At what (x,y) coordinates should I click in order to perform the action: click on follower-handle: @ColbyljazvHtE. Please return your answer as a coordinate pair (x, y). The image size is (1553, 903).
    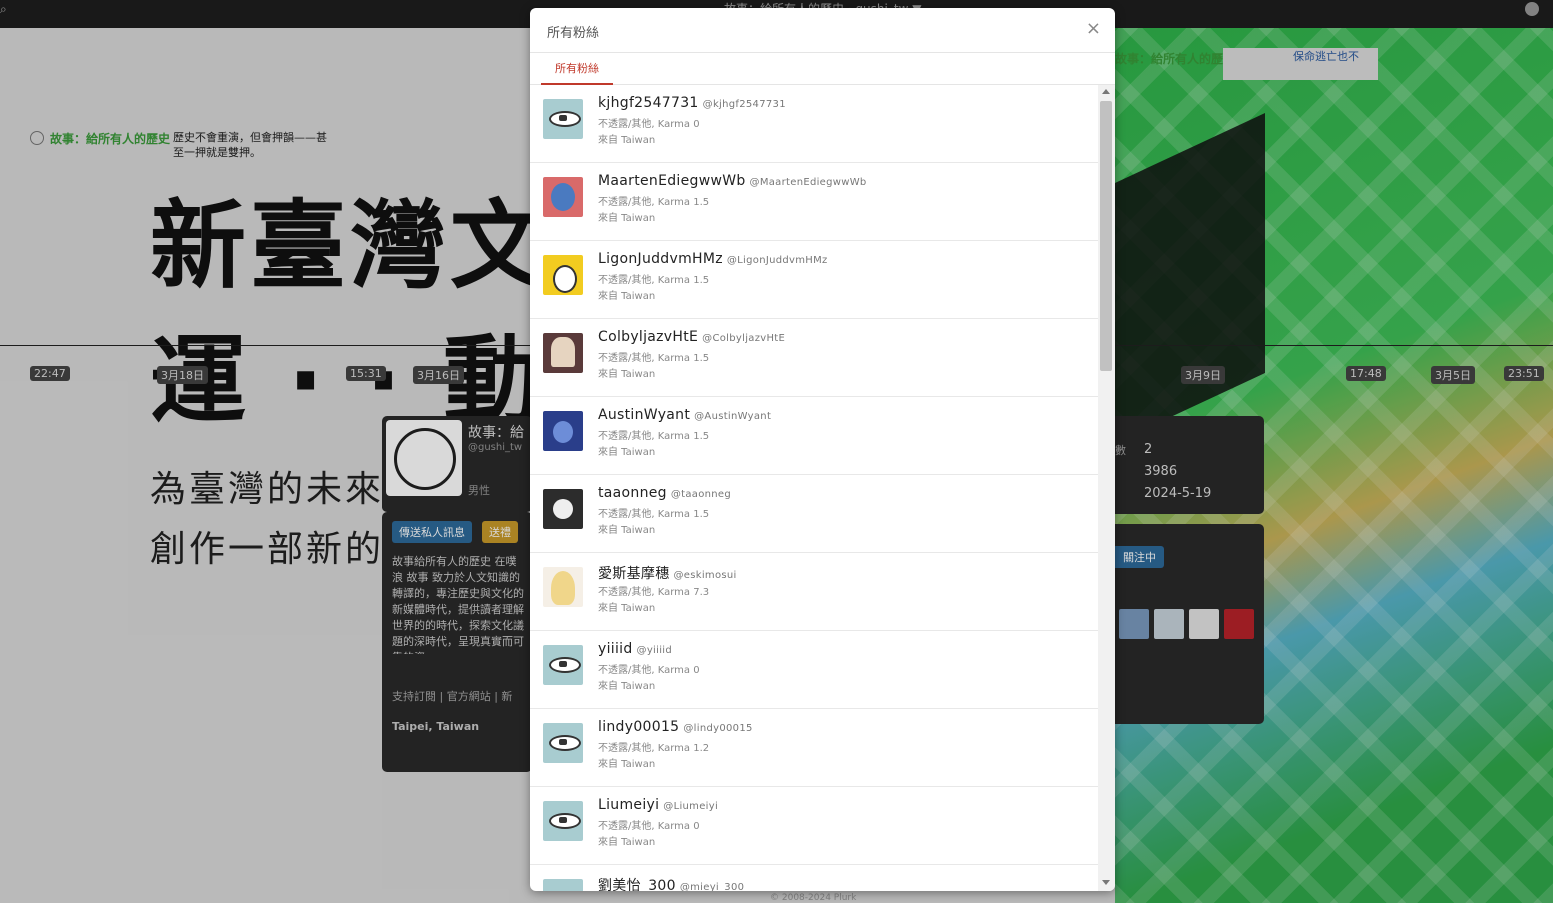
    Looking at the image, I should click on (744, 338).